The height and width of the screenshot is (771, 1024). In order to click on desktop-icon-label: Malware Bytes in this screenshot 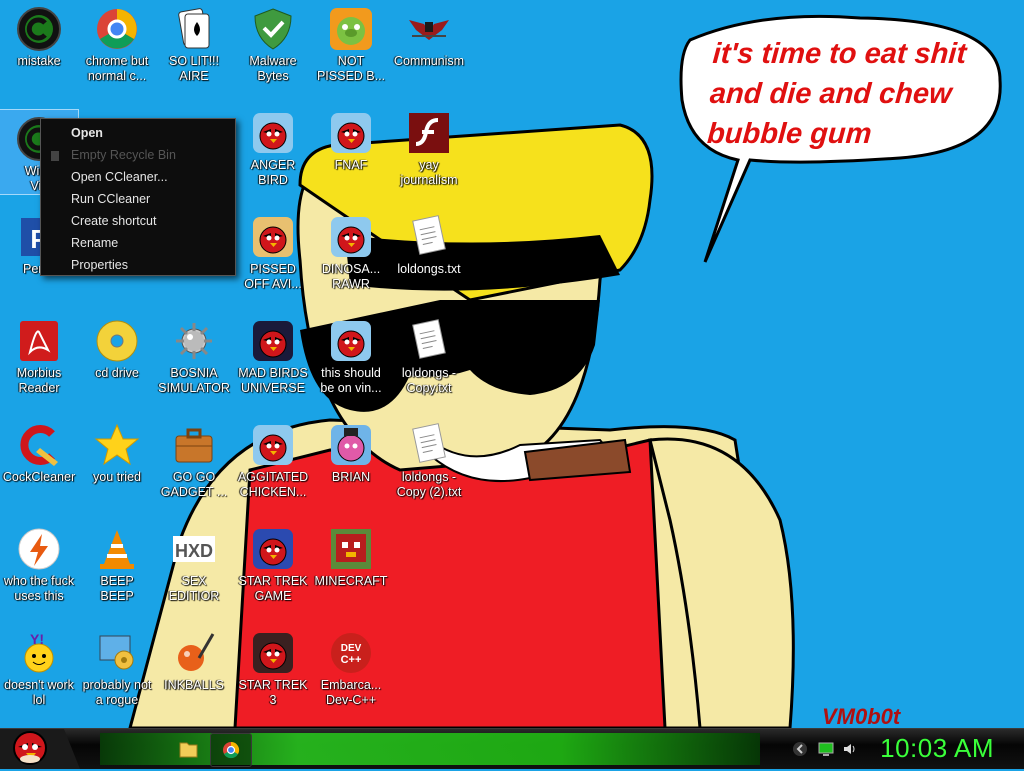, I will do `click(273, 68)`.